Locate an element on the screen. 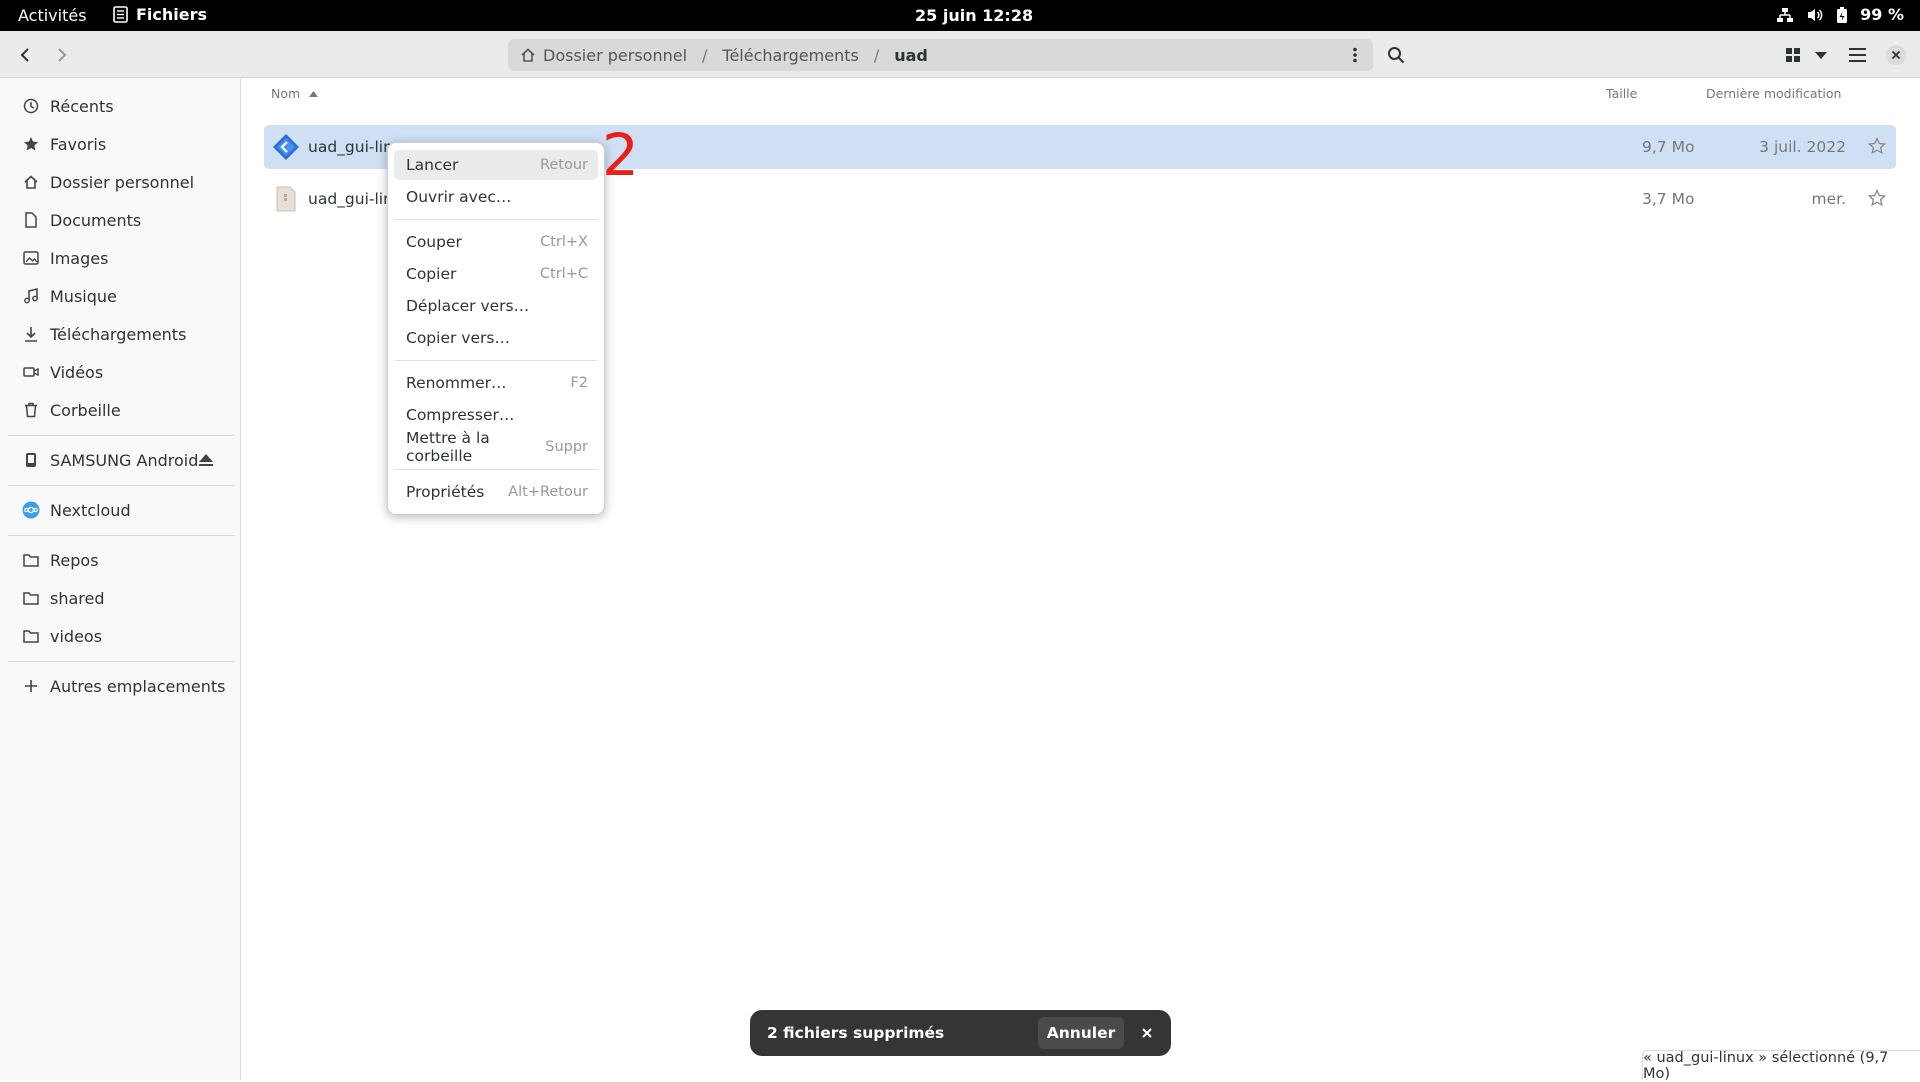 The image size is (1920, 1082). sidebar-item-documents: Documents is located at coordinates (120, 220).